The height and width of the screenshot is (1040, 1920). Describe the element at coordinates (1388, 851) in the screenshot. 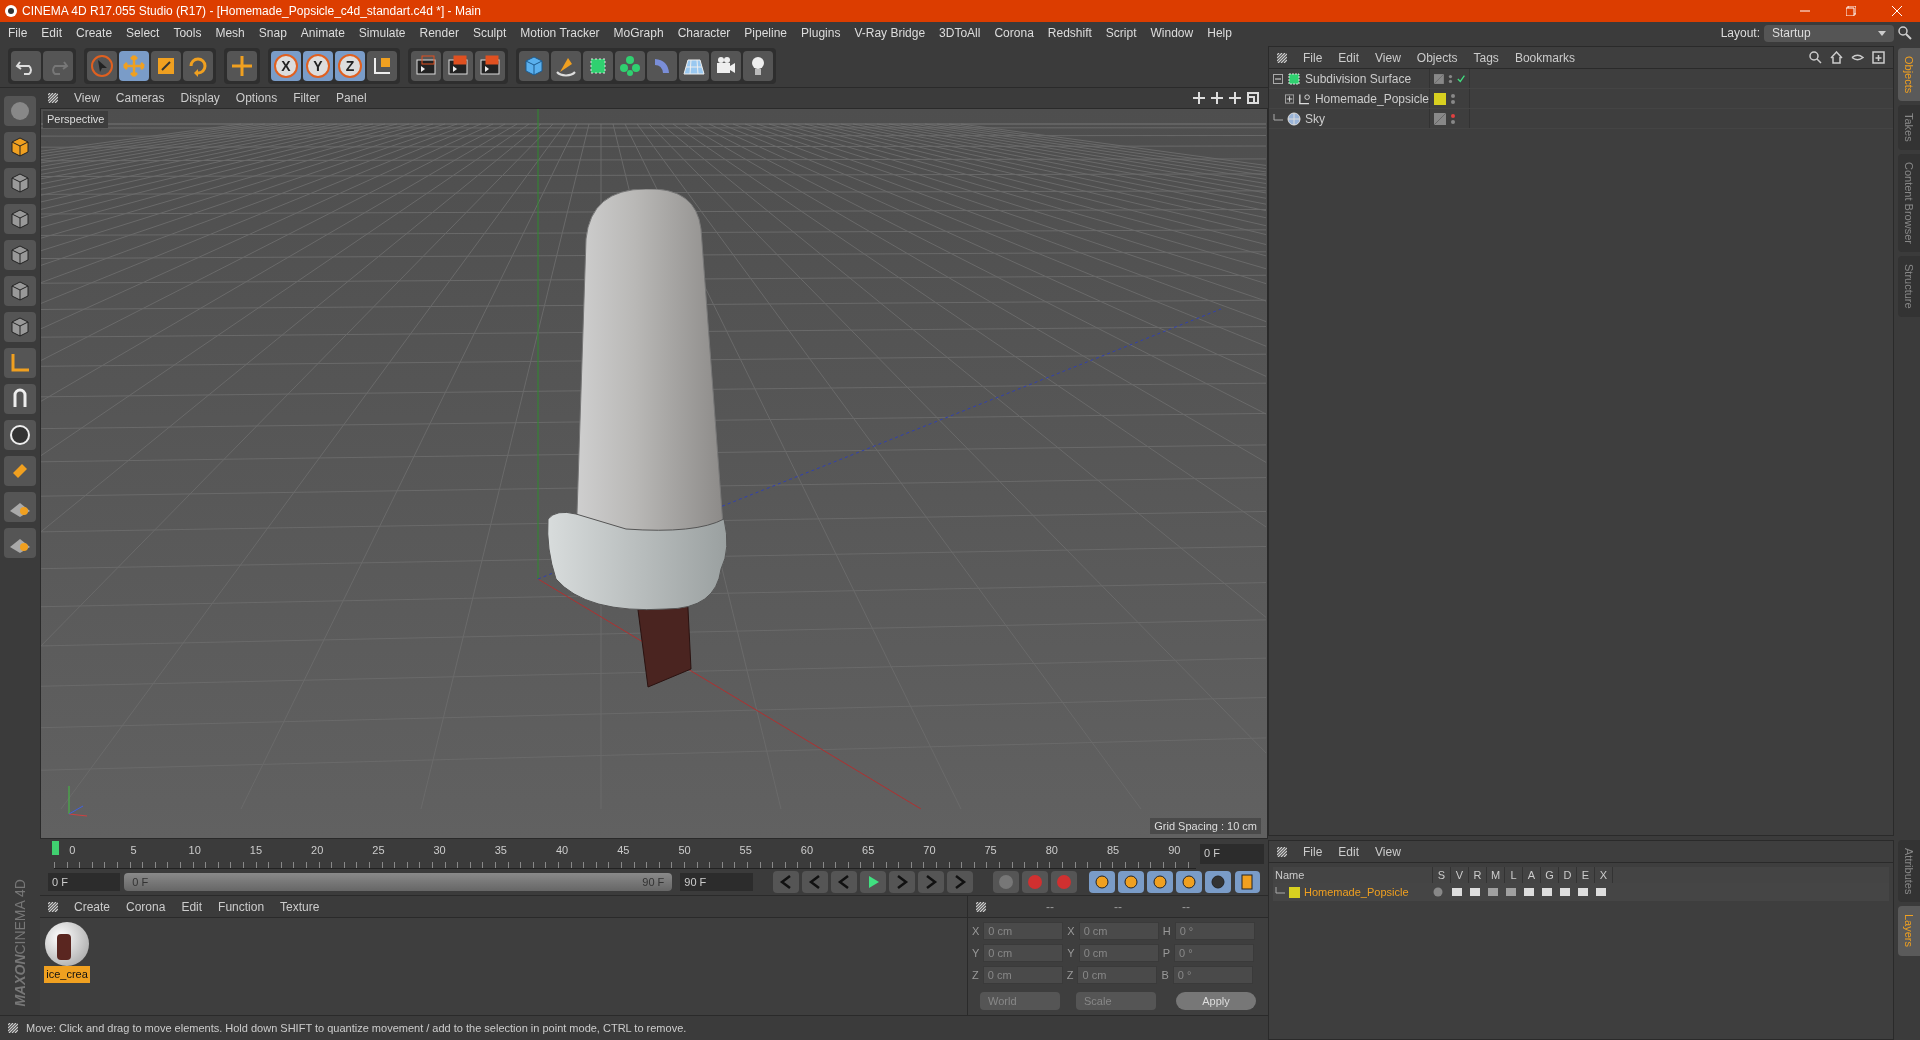

I see `layer-menu-item: View` at that location.